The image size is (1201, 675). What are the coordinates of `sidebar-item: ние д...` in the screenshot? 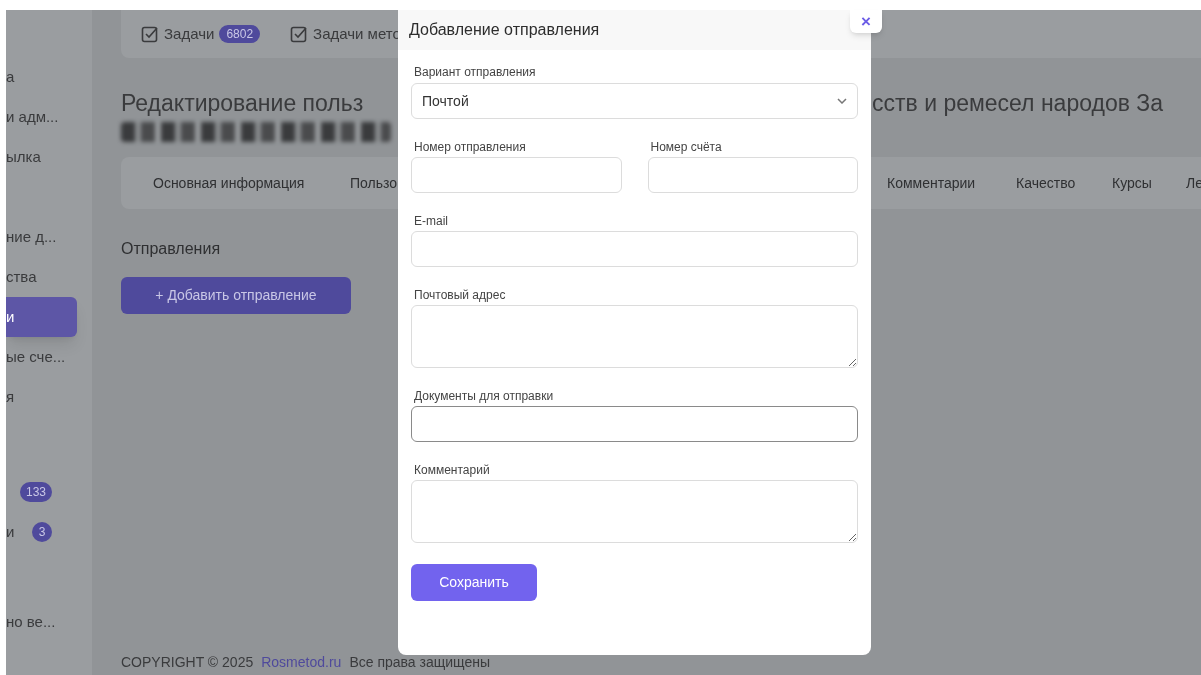 It's located at (31, 237).